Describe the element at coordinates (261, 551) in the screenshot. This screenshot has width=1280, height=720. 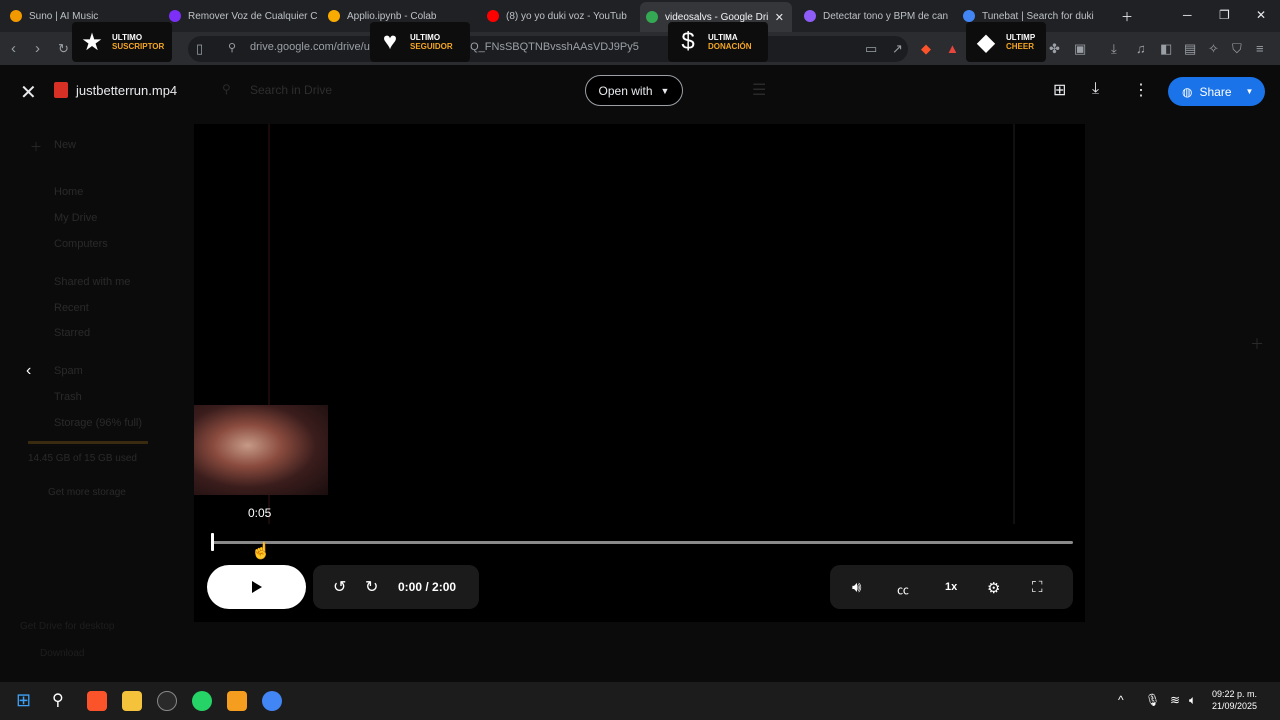
I see `mouse-cursor-icon: ☝` at that location.